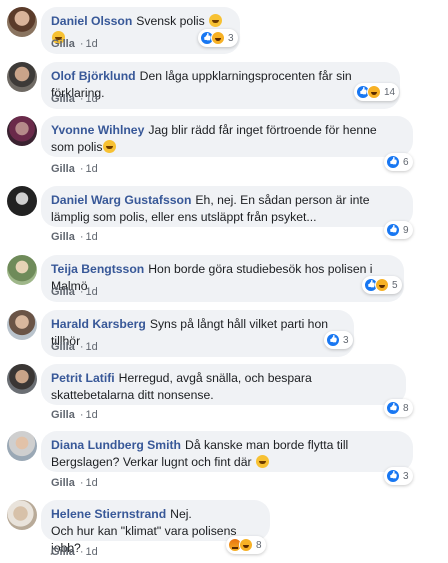  What do you see at coordinates (83, 378) in the screenshot?
I see `comment-author: Petrit Latifi` at bounding box center [83, 378].